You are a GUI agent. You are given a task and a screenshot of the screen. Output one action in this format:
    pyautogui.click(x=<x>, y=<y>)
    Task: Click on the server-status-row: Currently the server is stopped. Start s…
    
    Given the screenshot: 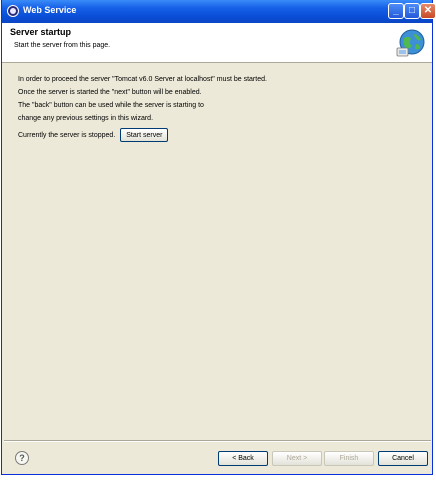 What is the action you would take?
    pyautogui.click(x=93, y=135)
    